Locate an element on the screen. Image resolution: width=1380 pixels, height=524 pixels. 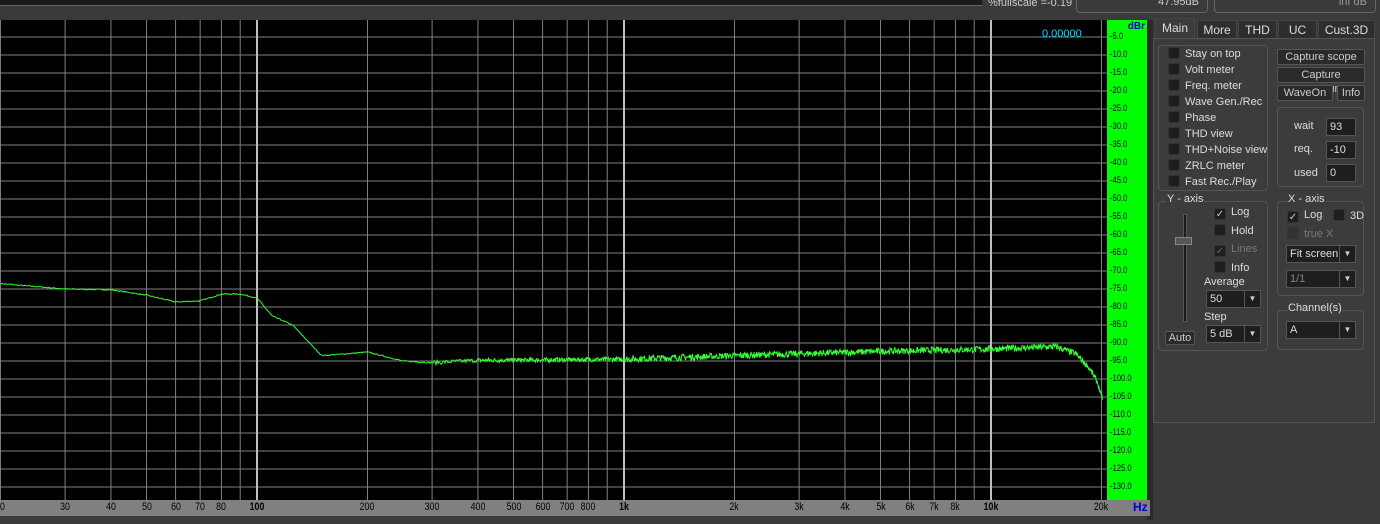
tab-more: More is located at coordinates (1217, 29).